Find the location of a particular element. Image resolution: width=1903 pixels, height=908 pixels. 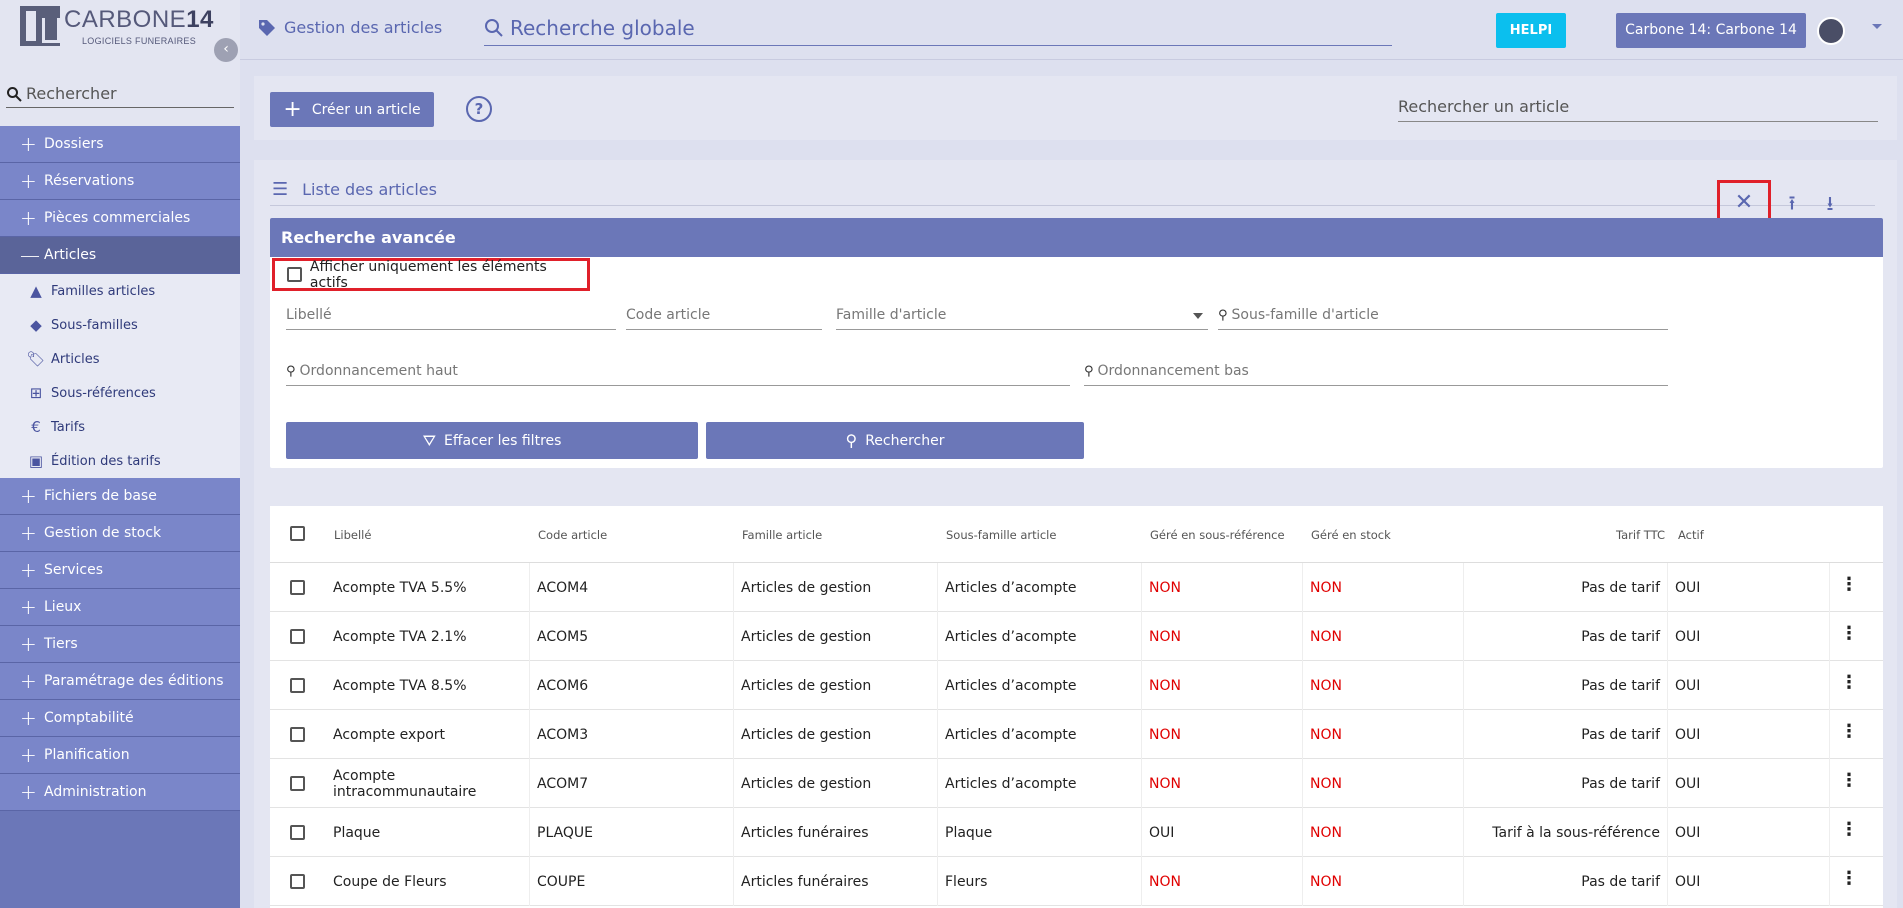

clear-filters-button: ⛛ Effacer les filtres is located at coordinates (492, 440).